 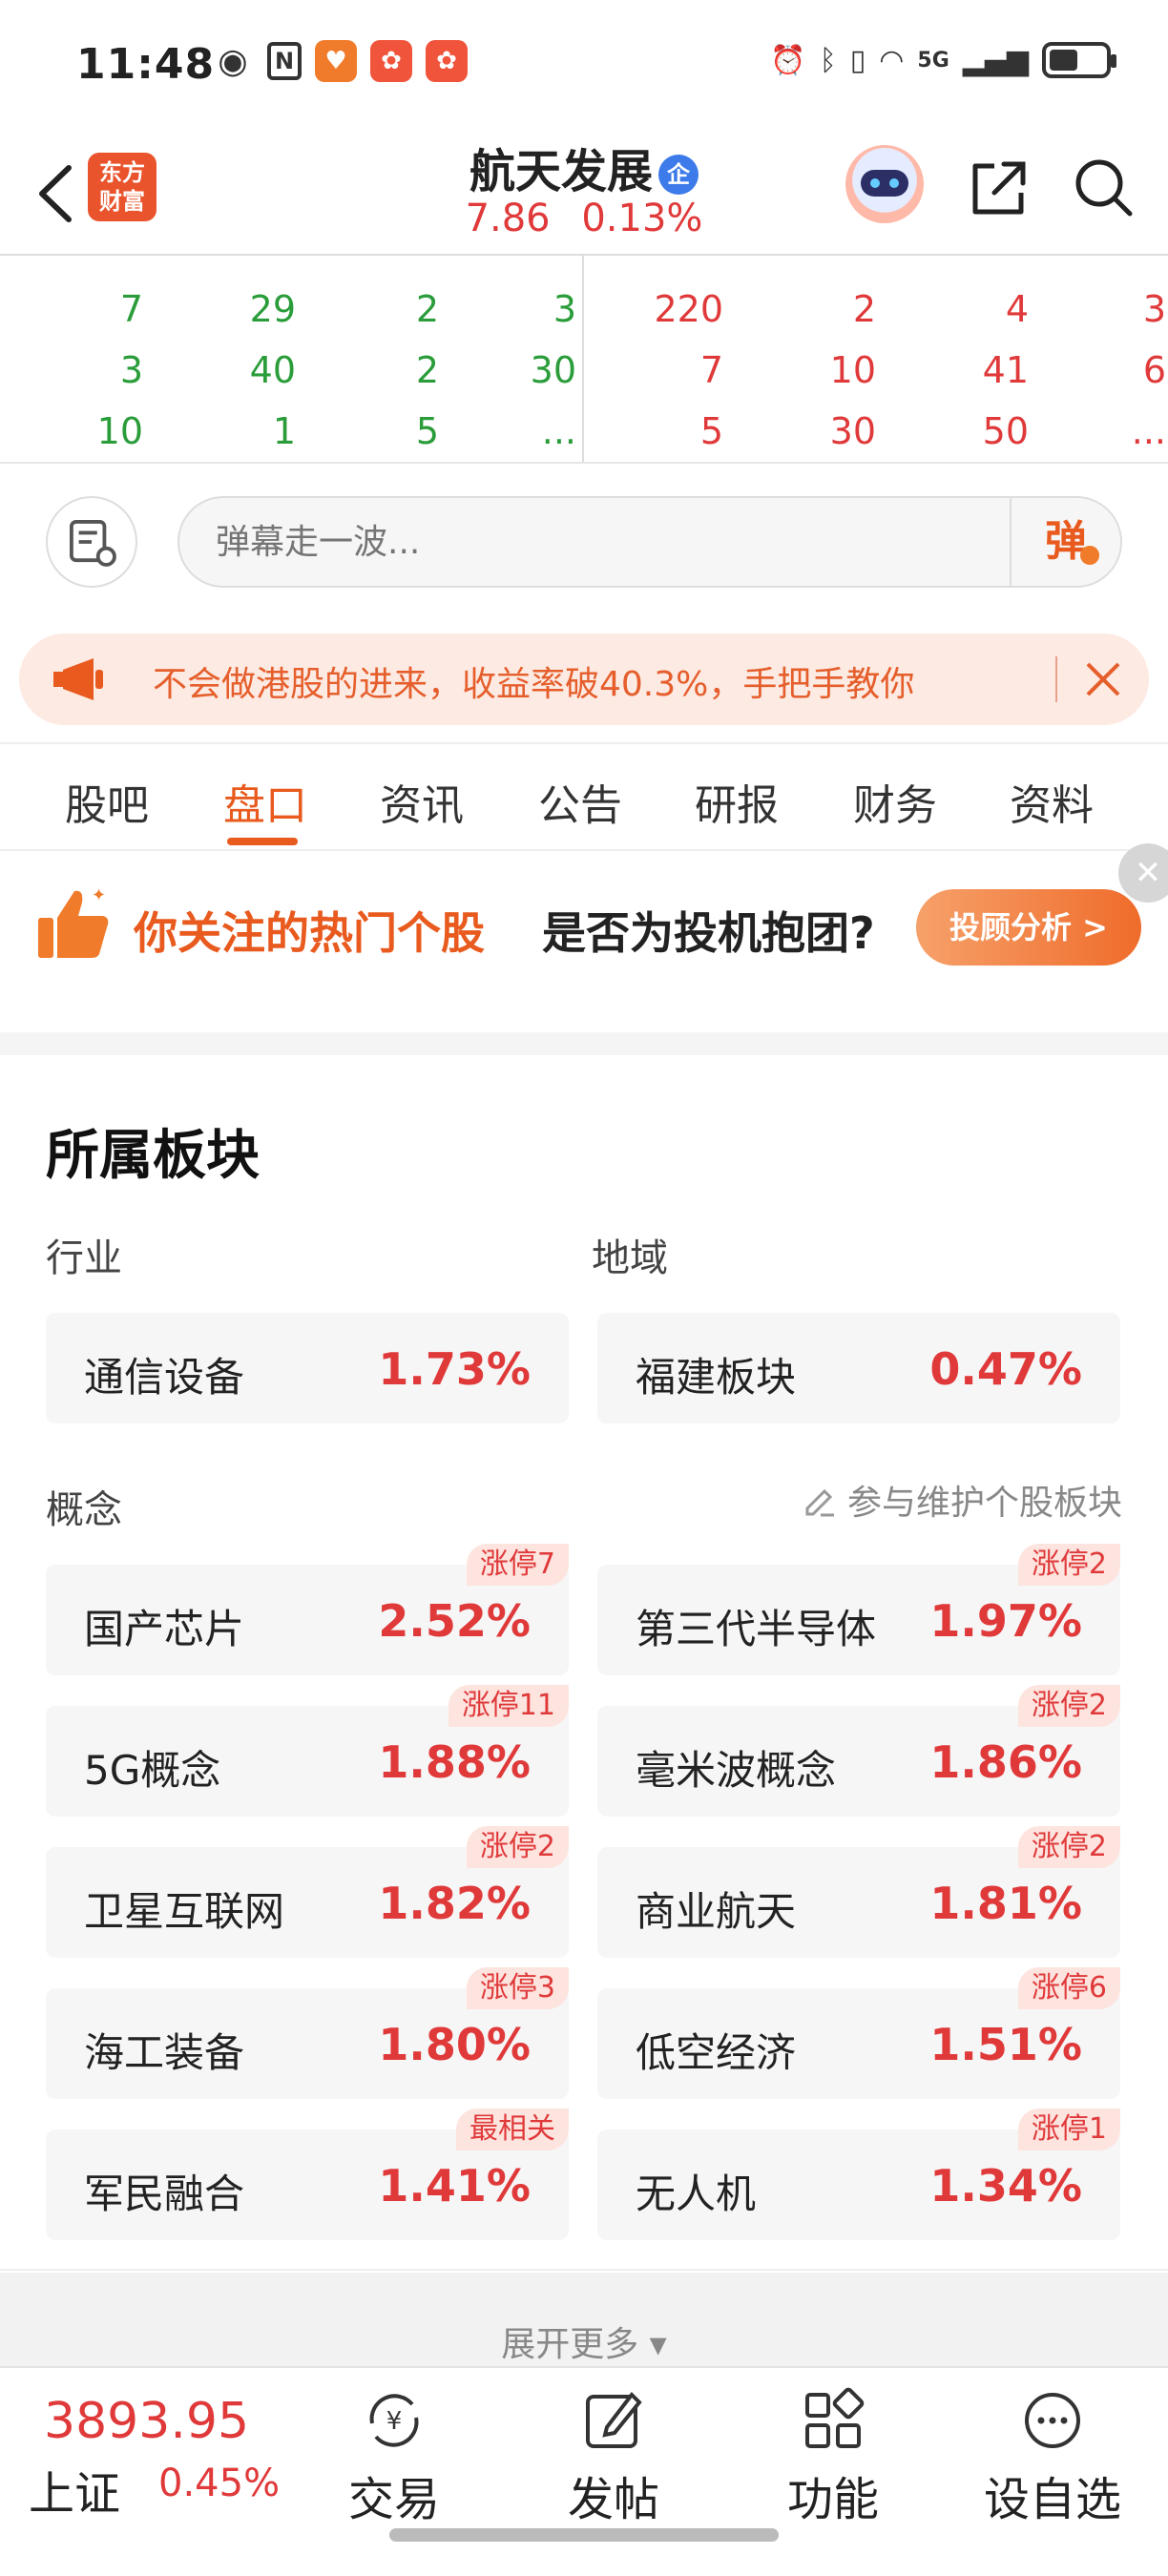 I want to click on megaphone-icon, so click(x=78, y=679).